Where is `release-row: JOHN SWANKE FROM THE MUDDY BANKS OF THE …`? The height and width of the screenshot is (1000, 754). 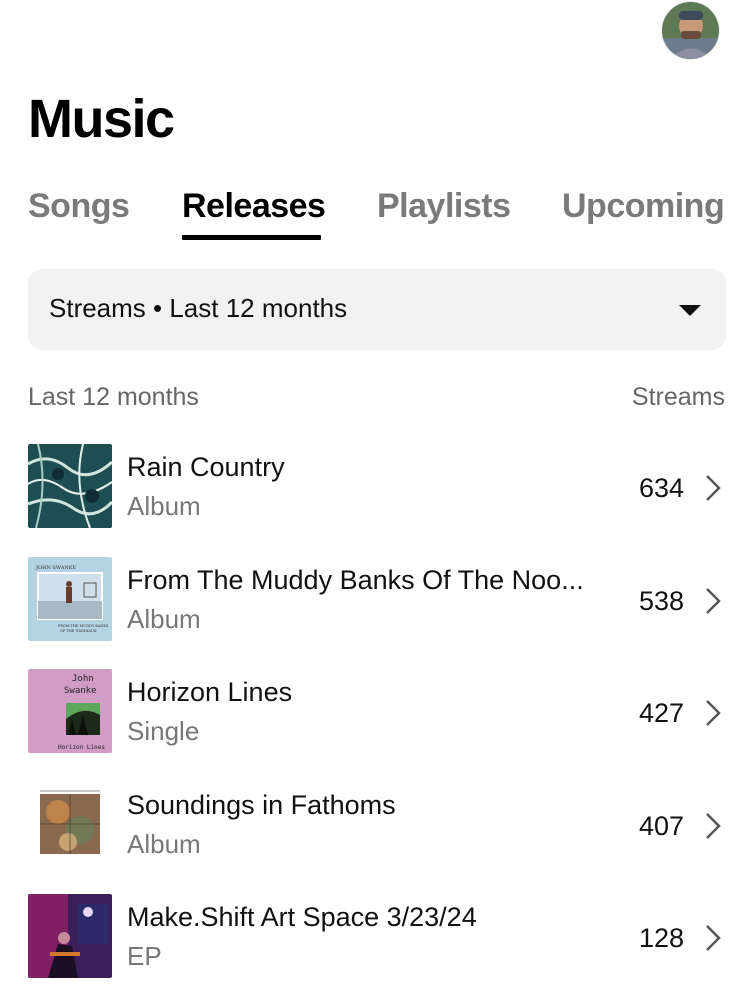 release-row: JOHN SWANKE FROM THE MUDDY BANKS OF THE … is located at coordinates (377, 605).